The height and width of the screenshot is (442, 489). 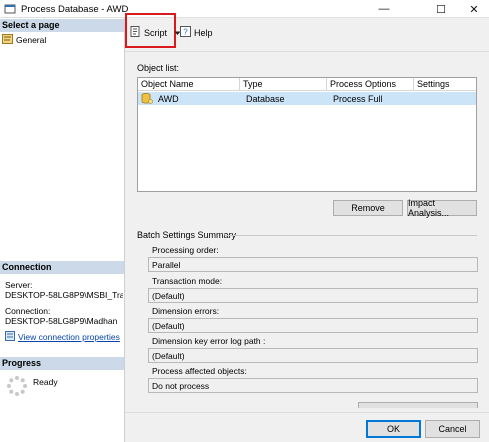 I want to click on progress-status: Ready, so click(x=45, y=382).